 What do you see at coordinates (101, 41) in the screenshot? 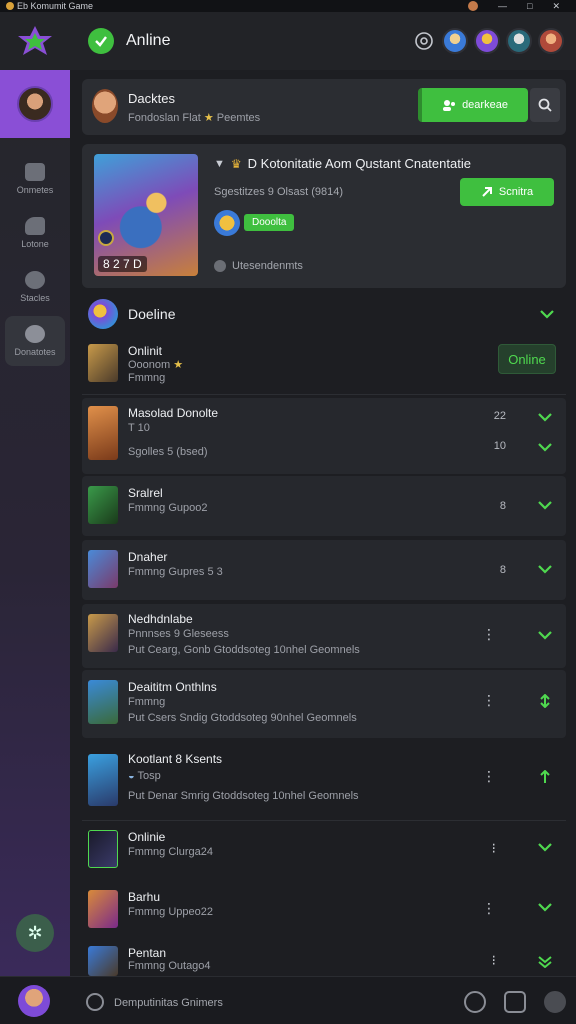
I see `online-status-icon` at bounding box center [101, 41].